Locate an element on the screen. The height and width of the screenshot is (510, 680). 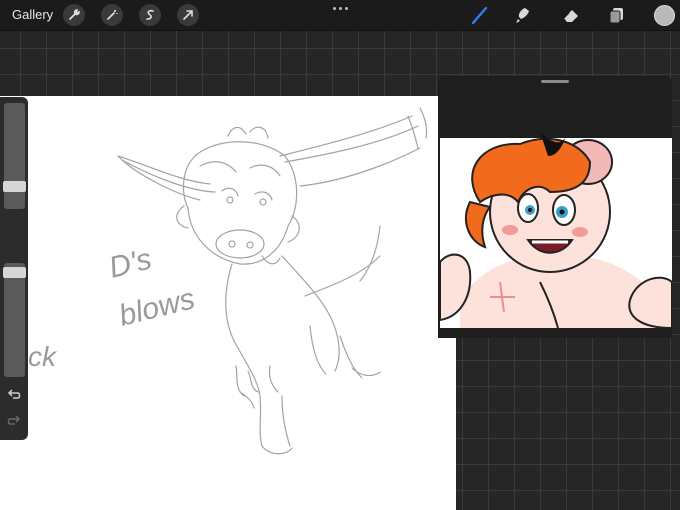
layers-icon is located at coordinates (617, 15).